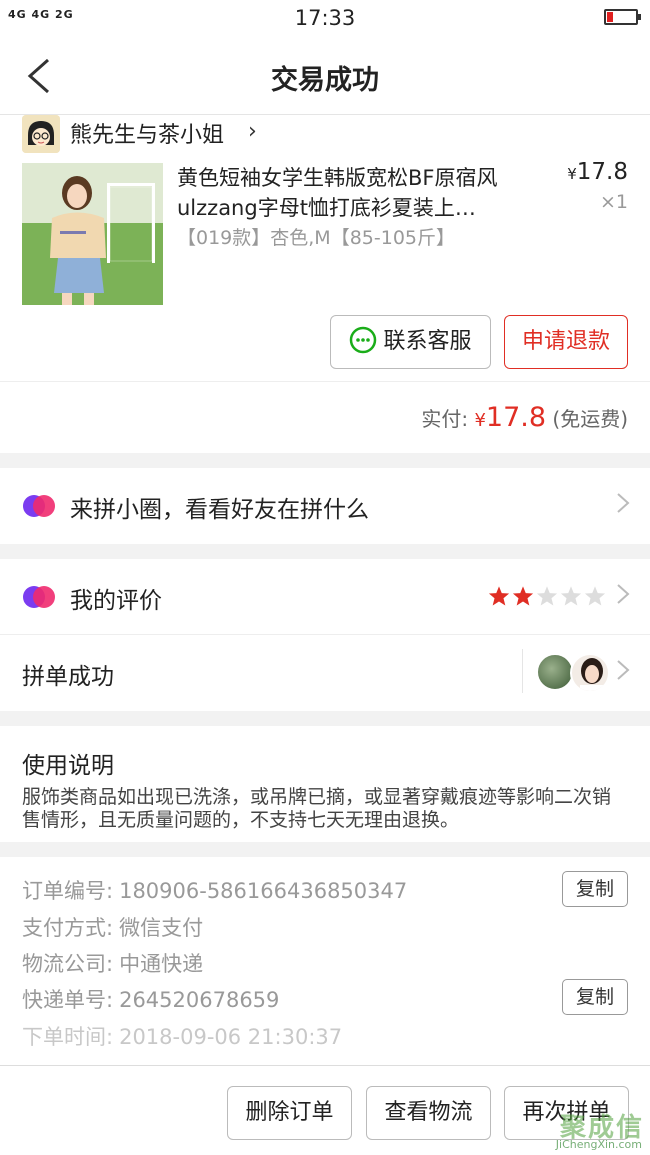  I want to click on order-time-line: 下单时间: 2018-09-06 21:30:37, so click(182, 1037).